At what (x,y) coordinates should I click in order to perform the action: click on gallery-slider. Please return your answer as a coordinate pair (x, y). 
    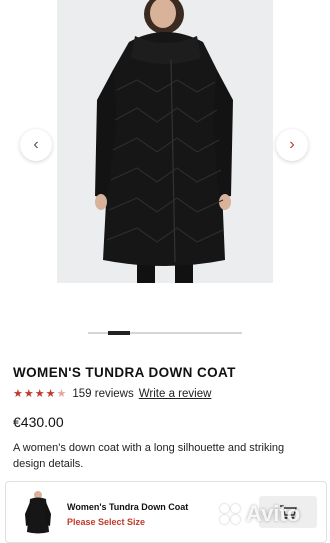
    Looking at the image, I should click on (165, 333).